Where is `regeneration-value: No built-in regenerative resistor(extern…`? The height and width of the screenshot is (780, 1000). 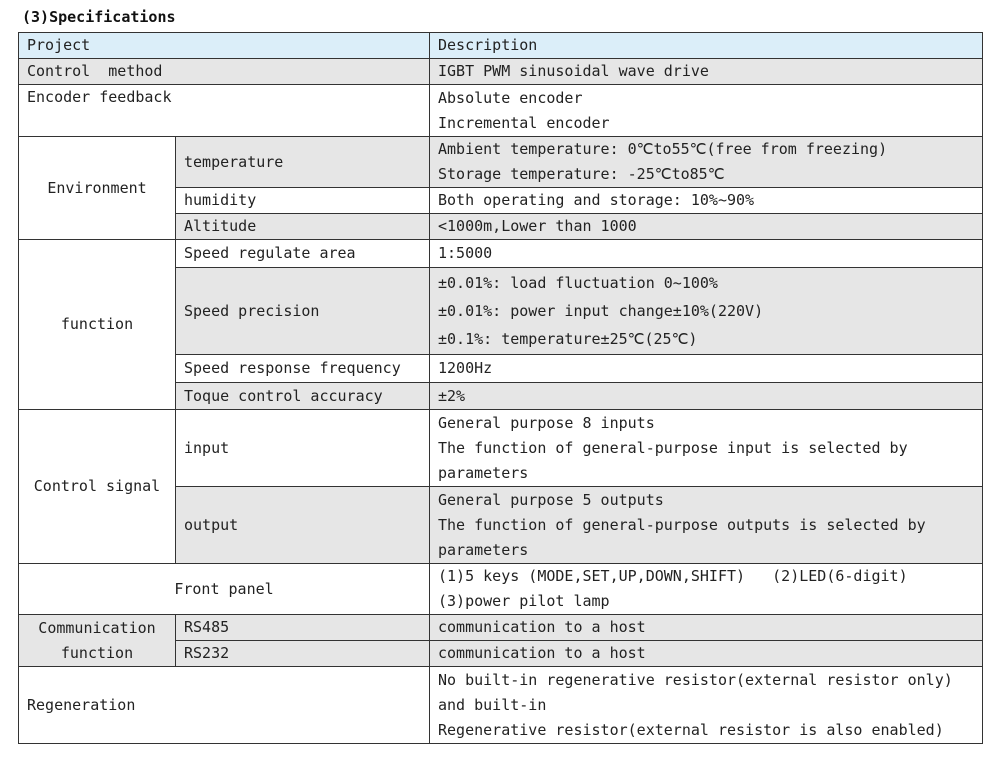 regeneration-value: No built-in regenerative resistor(extern… is located at coordinates (706, 705).